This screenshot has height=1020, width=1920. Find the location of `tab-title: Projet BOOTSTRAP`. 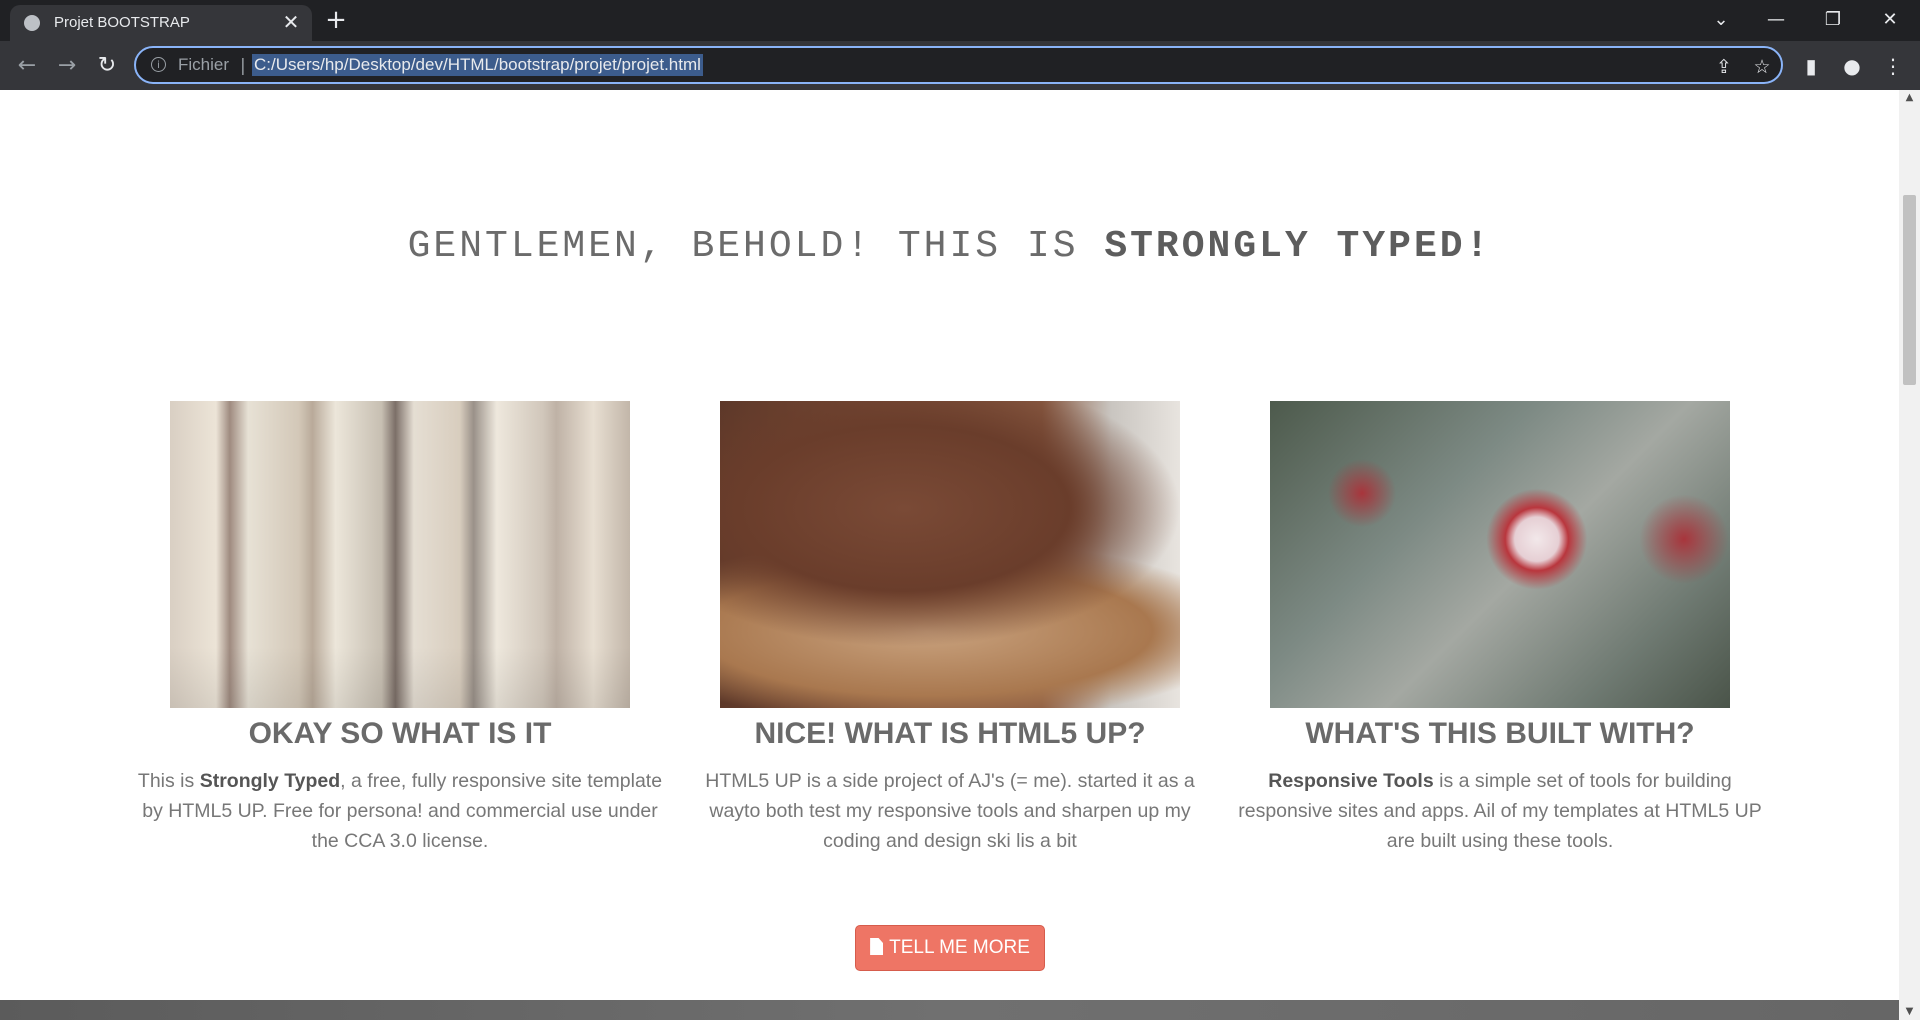

tab-title: Projet BOOTSTRAP is located at coordinates (122, 22).